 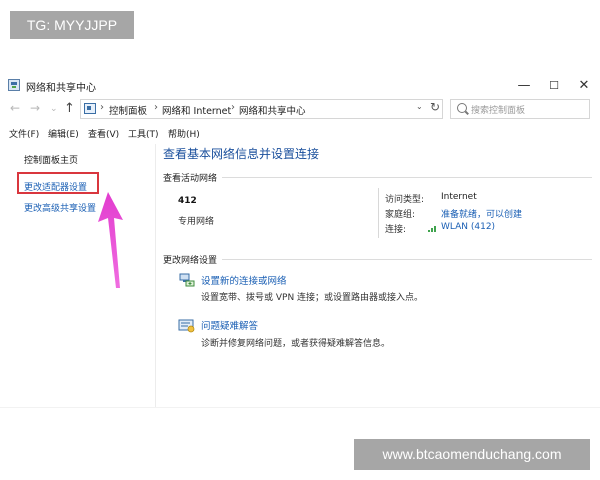 What do you see at coordinates (60, 207) in the screenshot?
I see `sidebar-item-advanced-sharing: 更改高级共享设置` at bounding box center [60, 207].